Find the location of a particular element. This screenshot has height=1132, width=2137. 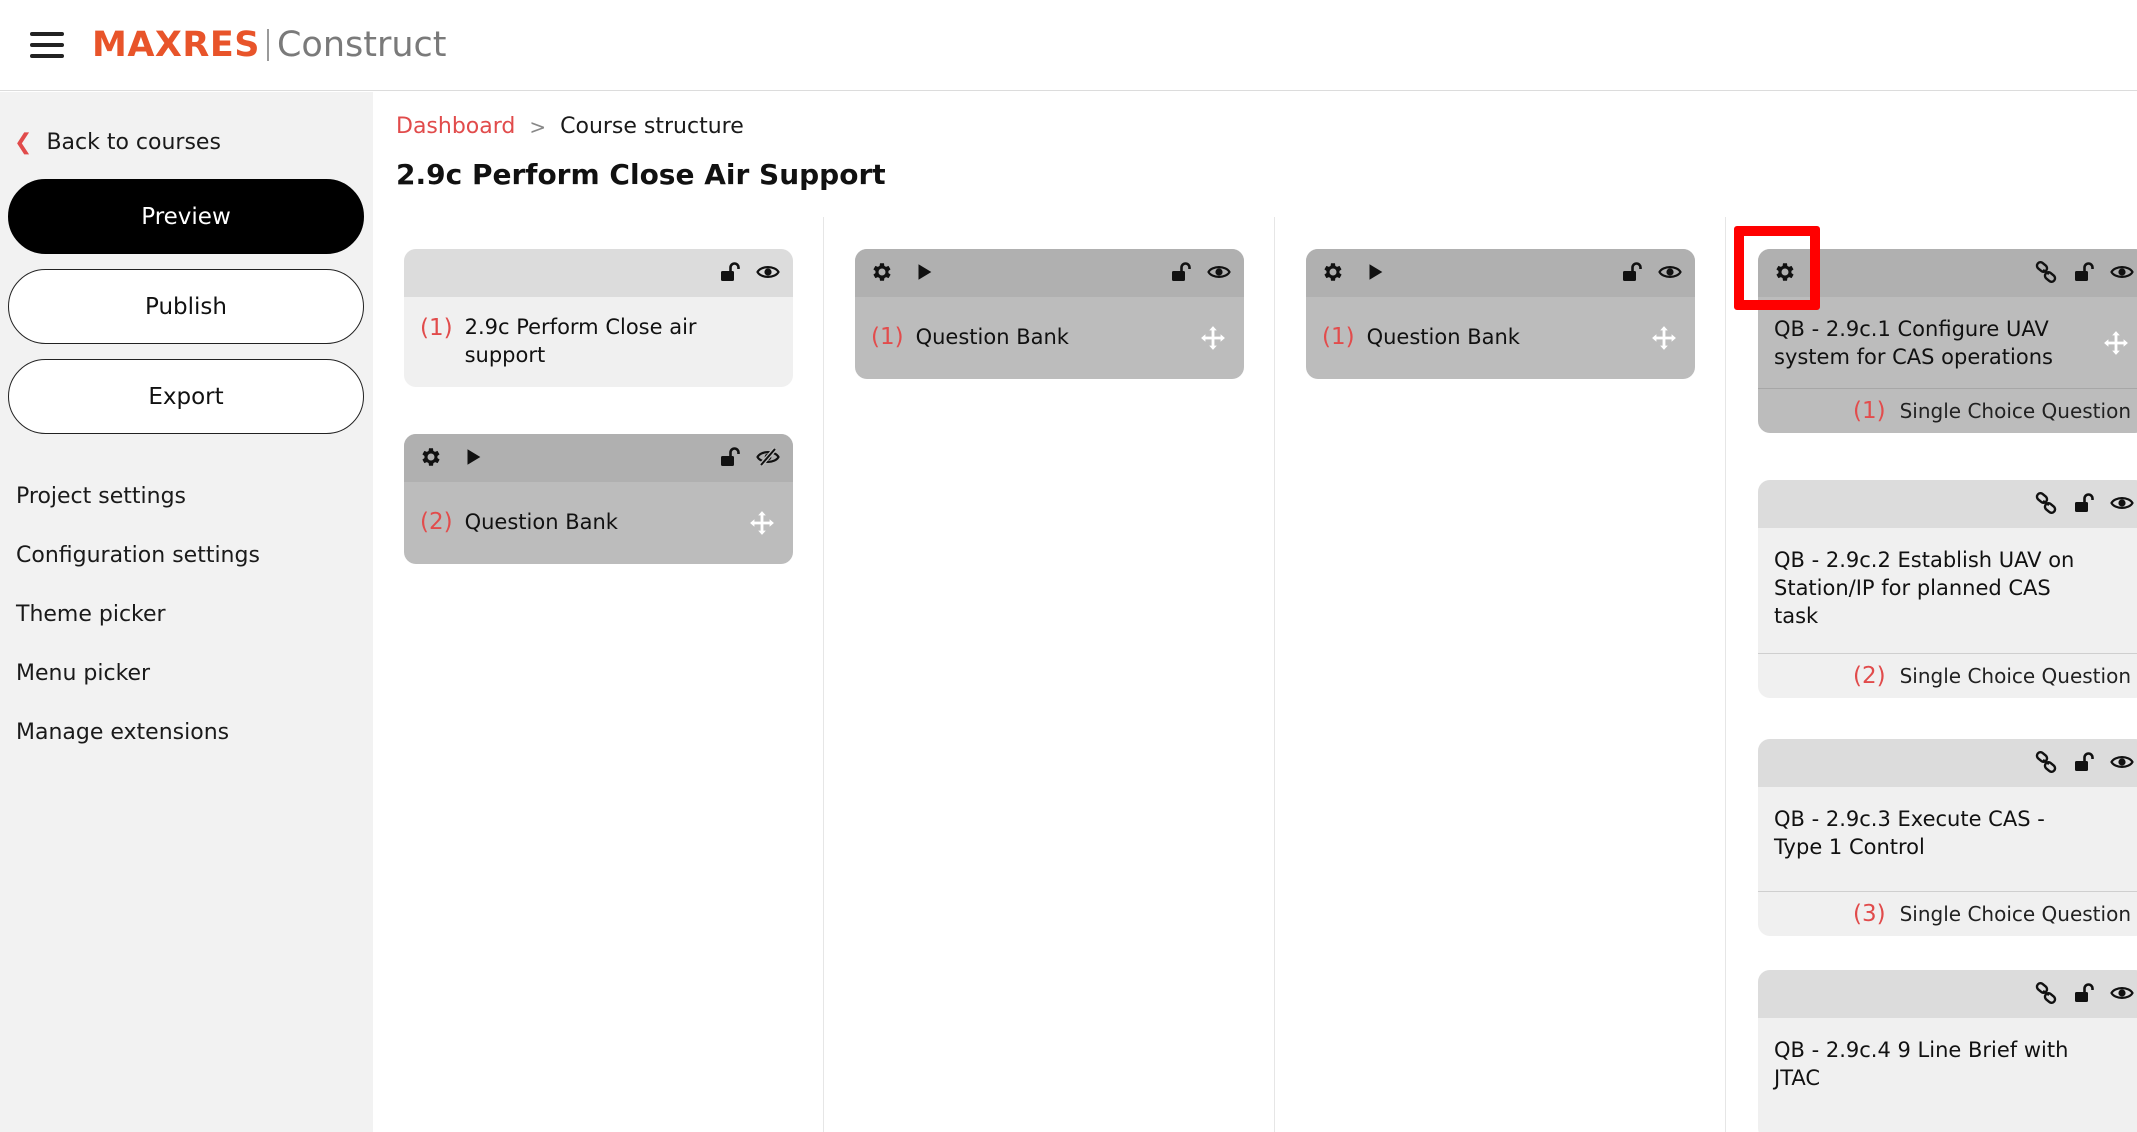

content-card: (1) 2.9c Perform Close air support is located at coordinates (598, 318).